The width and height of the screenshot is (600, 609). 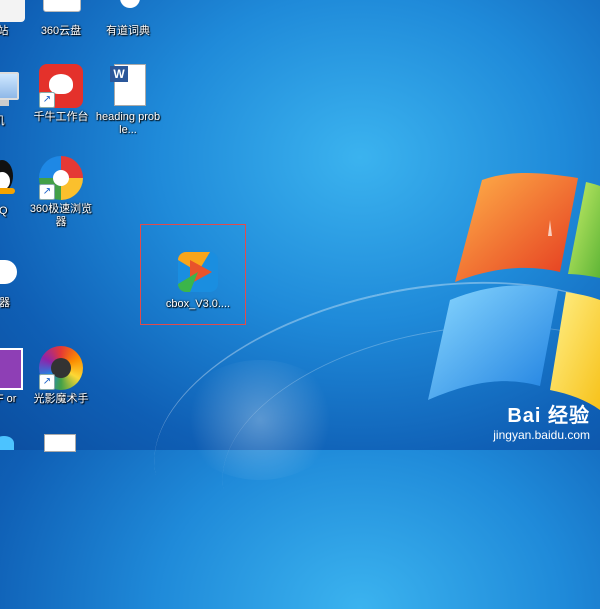 What do you see at coordinates (11, 368) in the screenshot?
I see `pdf-icon` at bounding box center [11, 368].